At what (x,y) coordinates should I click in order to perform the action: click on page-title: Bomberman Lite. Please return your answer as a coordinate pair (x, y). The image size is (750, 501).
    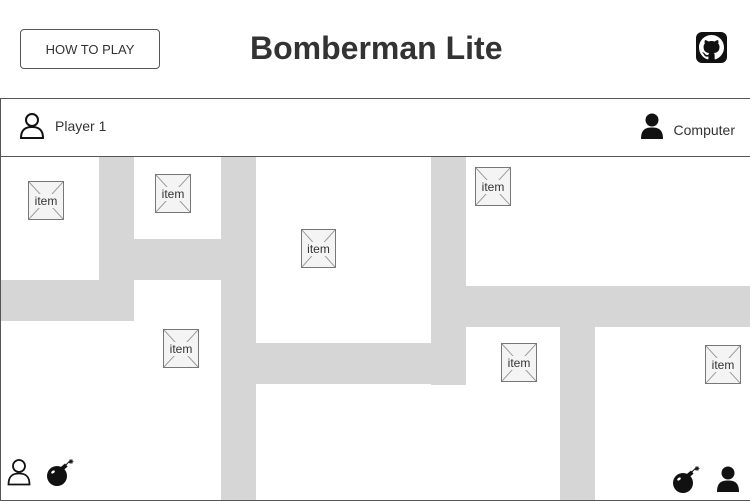
    Looking at the image, I should click on (376, 48).